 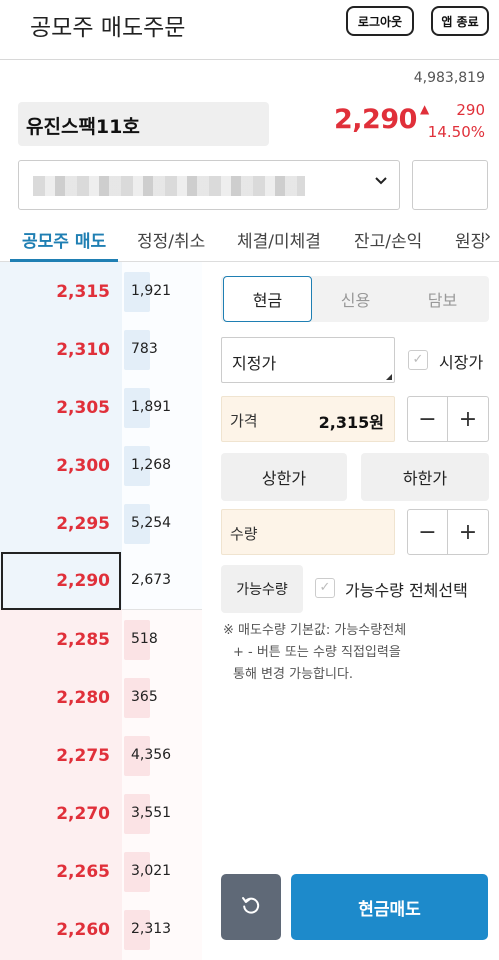 What do you see at coordinates (450, 185) in the screenshot?
I see `password-input` at bounding box center [450, 185].